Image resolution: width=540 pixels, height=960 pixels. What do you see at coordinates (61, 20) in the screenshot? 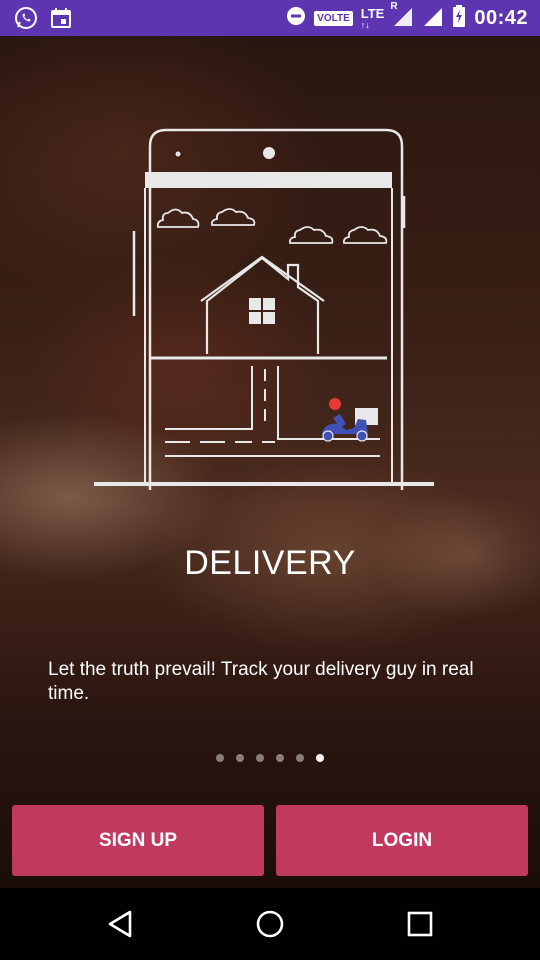
I see `calendar-icon` at bounding box center [61, 20].